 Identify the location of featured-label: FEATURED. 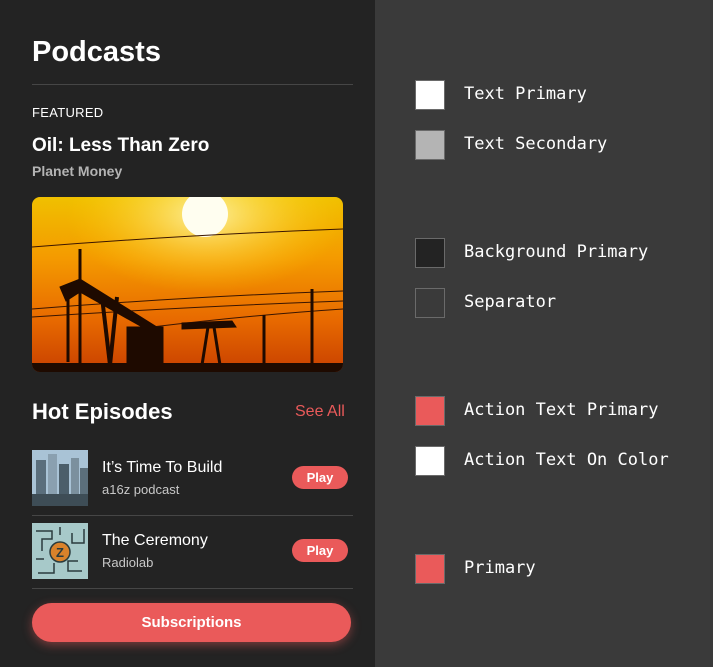
(68, 112).